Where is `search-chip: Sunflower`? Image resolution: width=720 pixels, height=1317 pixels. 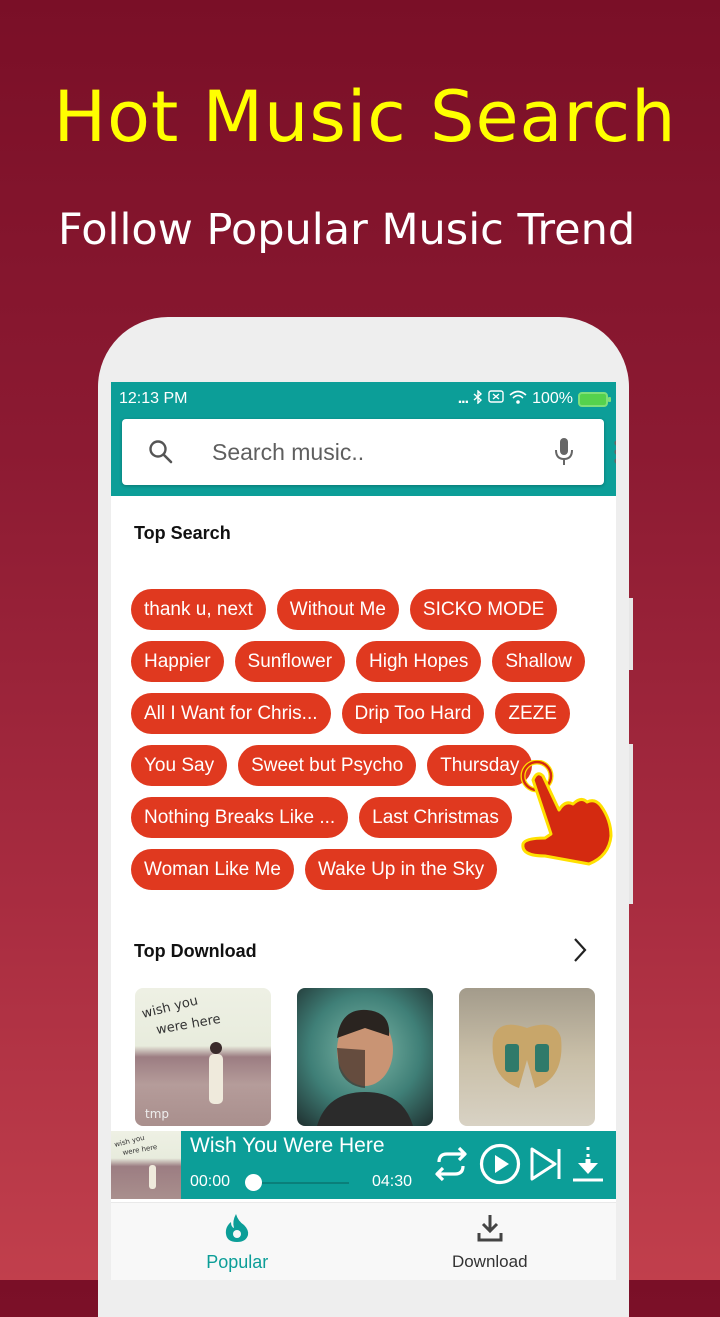
search-chip: Sunflower is located at coordinates (290, 661).